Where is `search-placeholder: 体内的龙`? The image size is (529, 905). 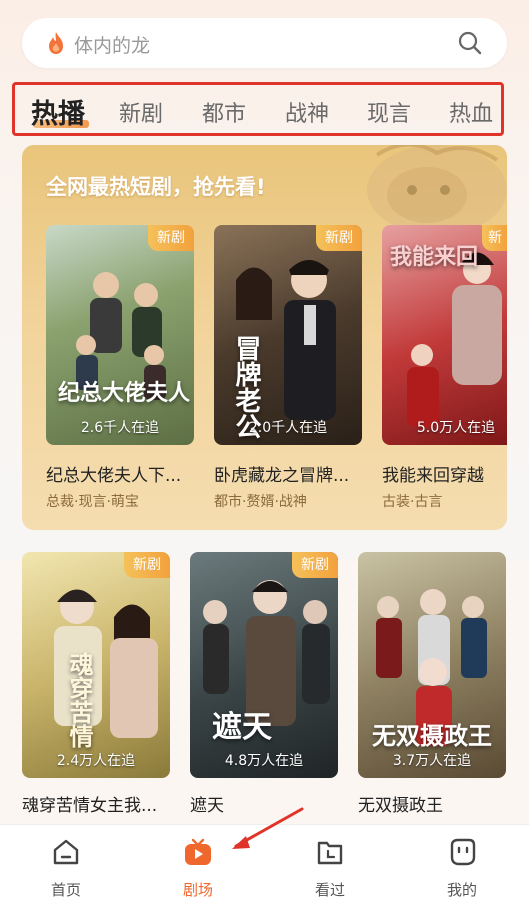 search-placeholder: 体内的龙 is located at coordinates (112, 46).